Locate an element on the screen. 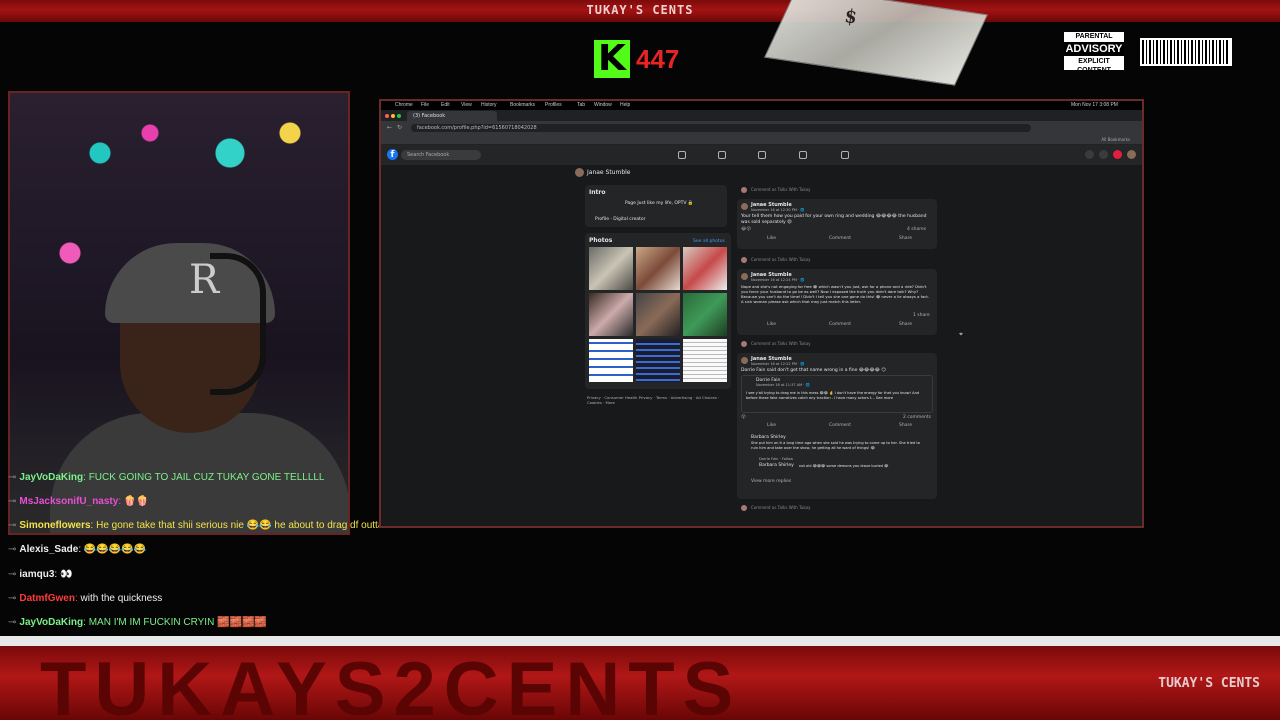  barcode-graphic is located at coordinates (1186, 52).